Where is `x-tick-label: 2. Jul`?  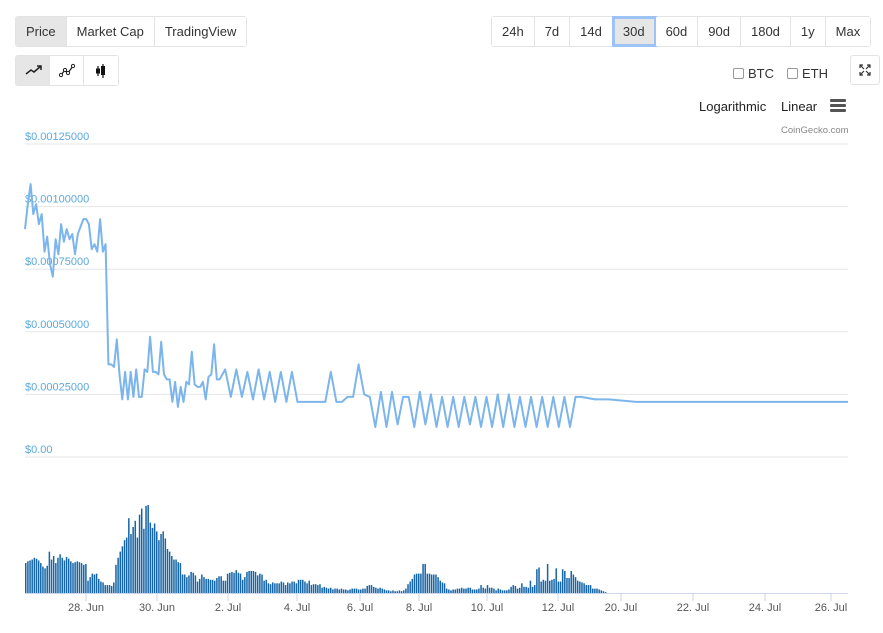
x-tick-label: 2. Jul is located at coordinates (228, 608).